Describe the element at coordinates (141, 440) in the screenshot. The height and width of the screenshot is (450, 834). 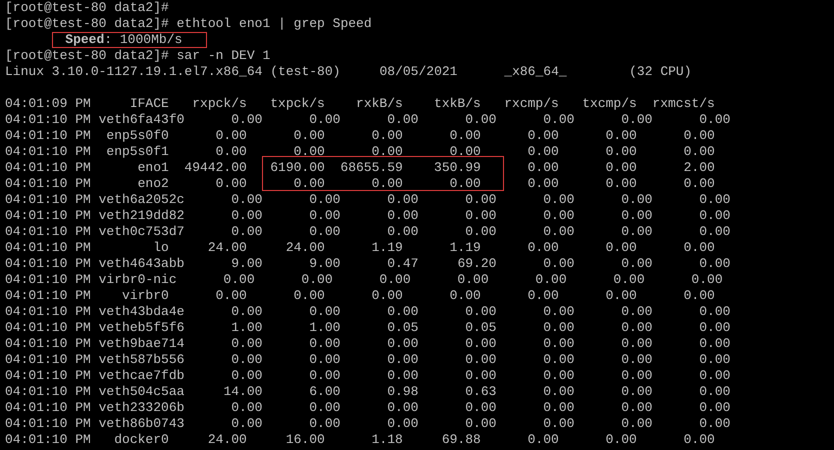
I see `table-cell-text: docker0` at that location.